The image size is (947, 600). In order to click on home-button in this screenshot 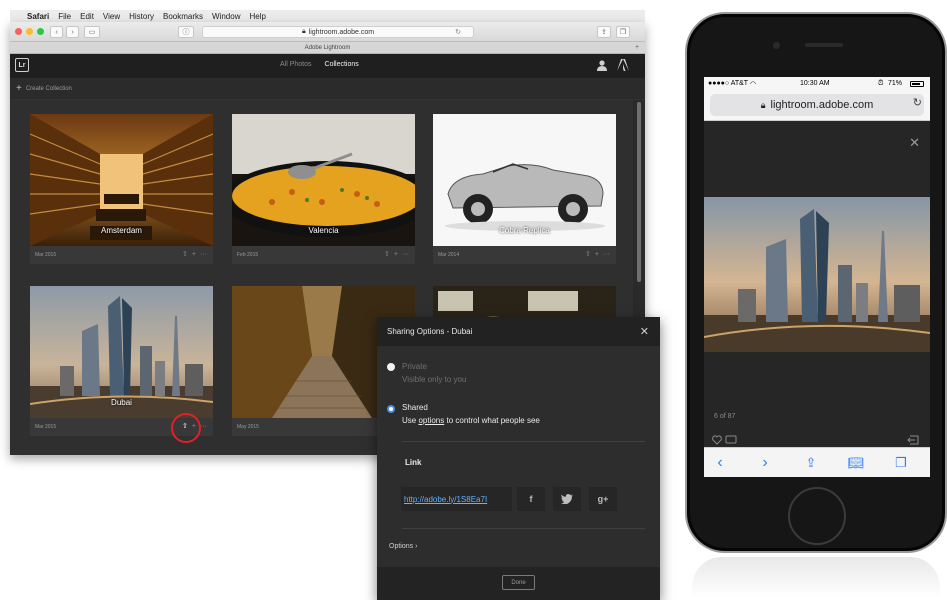, I will do `click(817, 516)`.